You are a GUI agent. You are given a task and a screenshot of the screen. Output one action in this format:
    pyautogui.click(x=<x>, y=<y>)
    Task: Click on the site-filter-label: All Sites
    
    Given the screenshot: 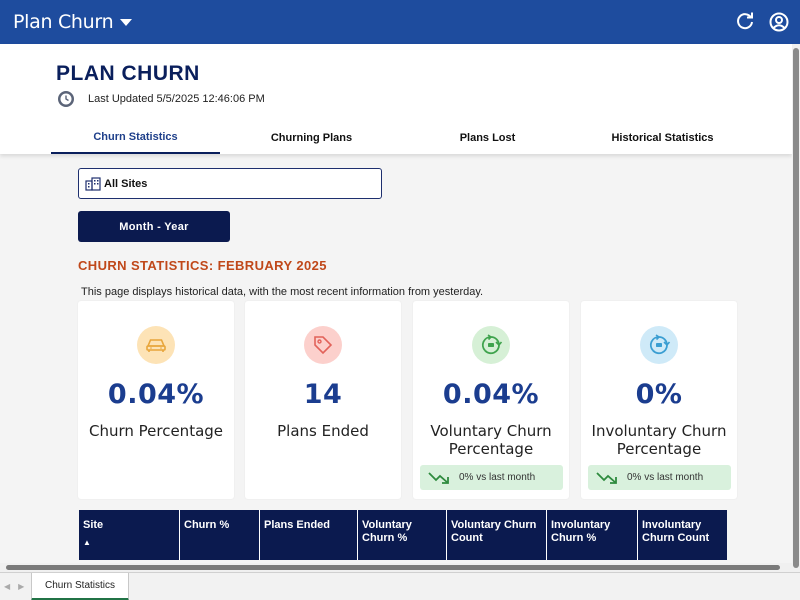 What is the action you would take?
    pyautogui.click(x=126, y=183)
    